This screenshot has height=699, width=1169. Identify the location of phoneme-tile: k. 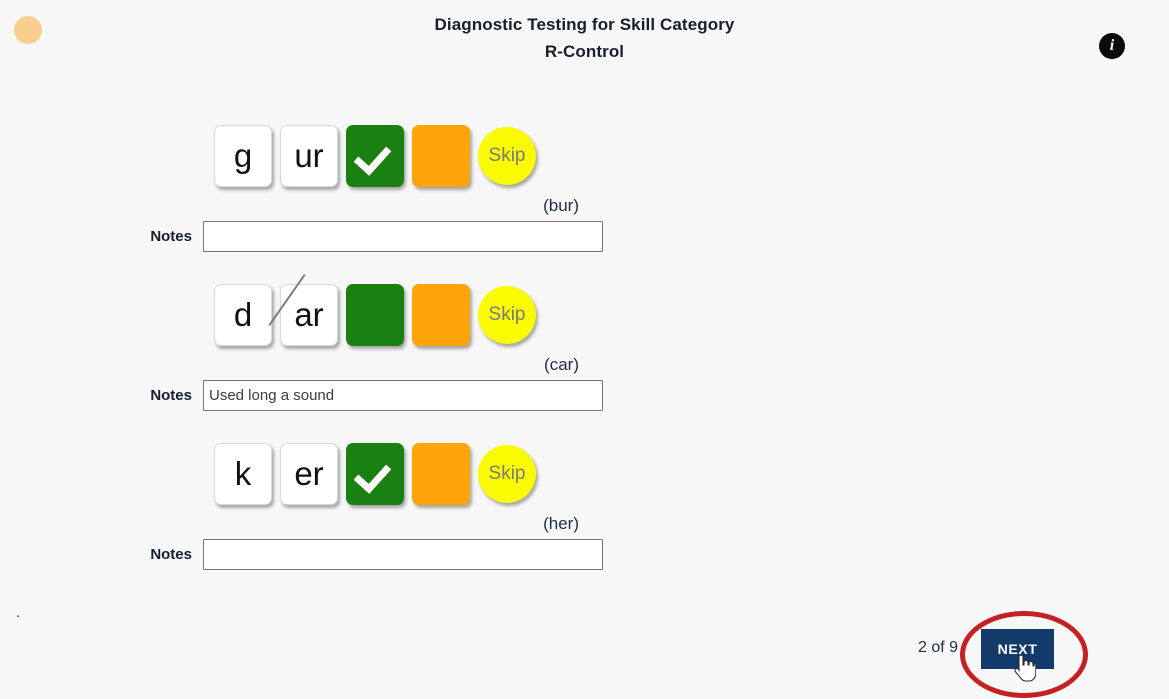
(243, 474).